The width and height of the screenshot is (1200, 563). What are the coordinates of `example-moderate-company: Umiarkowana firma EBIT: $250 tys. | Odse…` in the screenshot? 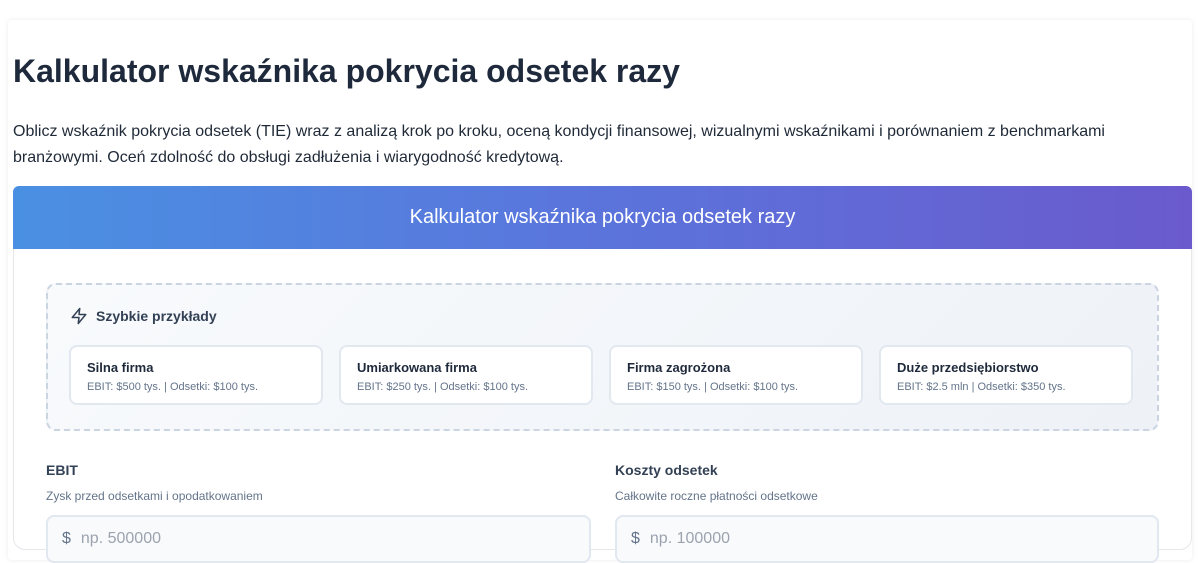 It's located at (466, 375).